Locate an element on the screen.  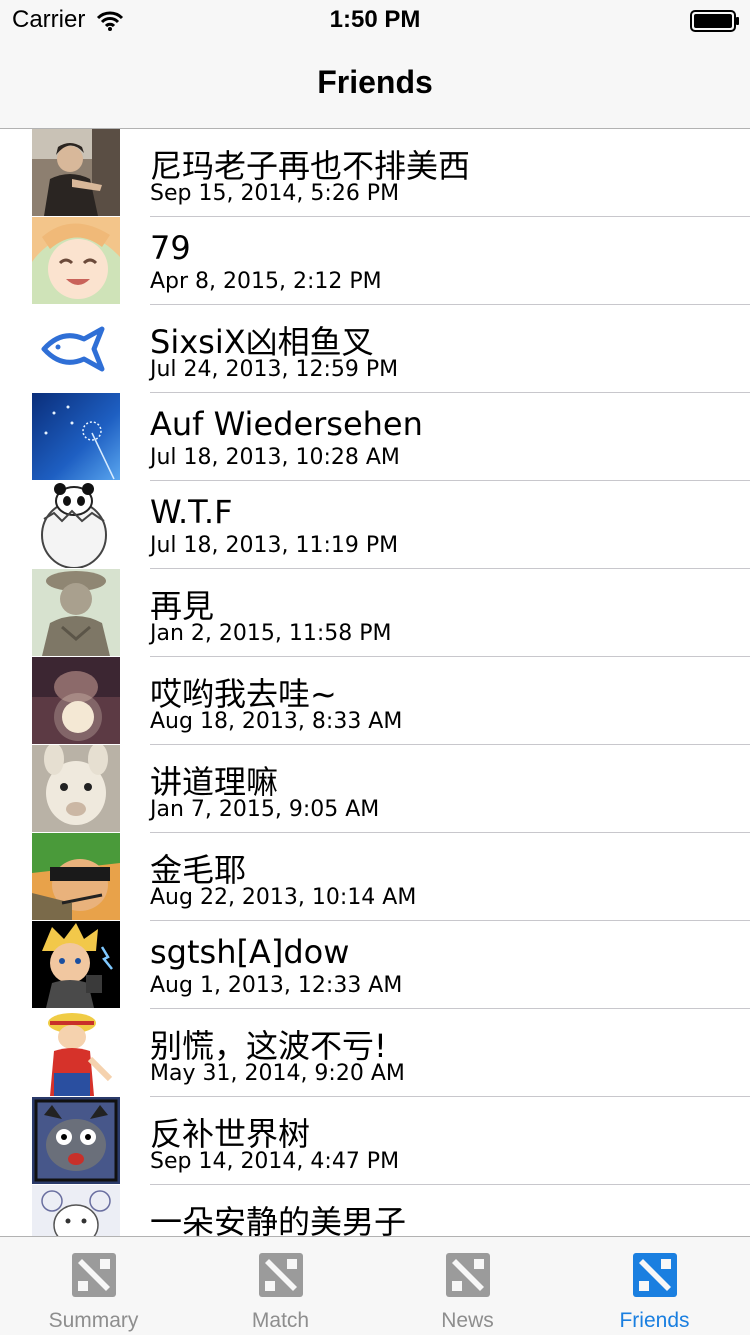
friend-row: 金毛耶 Aug 22, 2013, 10:14 AM is located at coordinates (375, 877).